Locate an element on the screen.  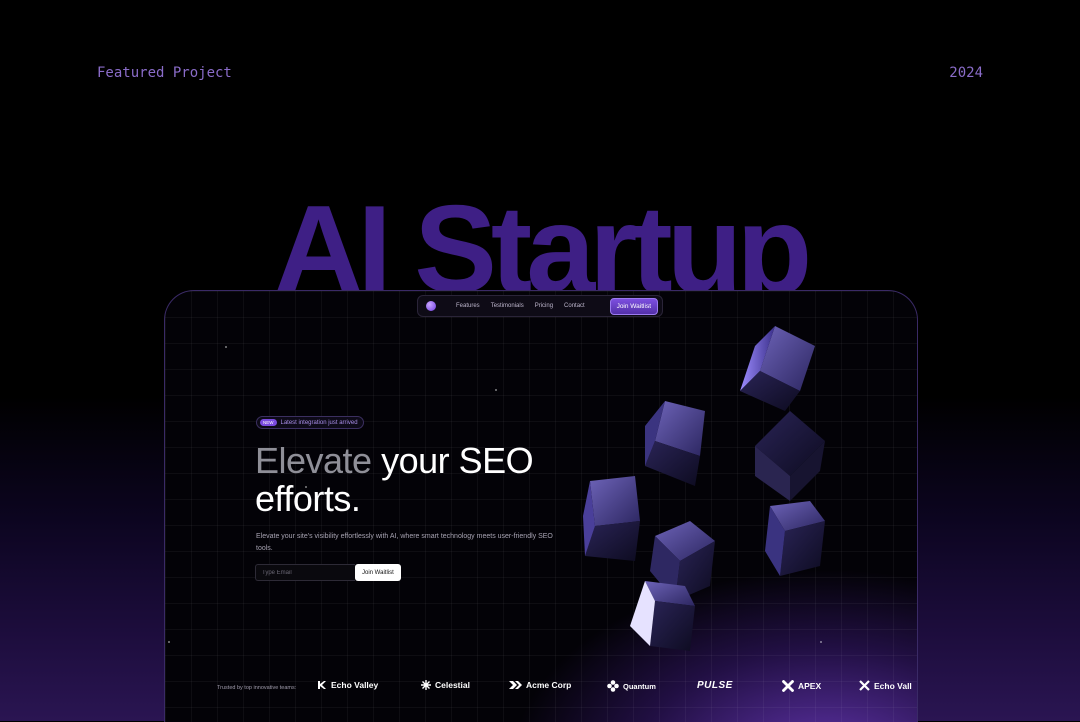
waitlist-form: Join Waitlist is located at coordinates (328, 572).